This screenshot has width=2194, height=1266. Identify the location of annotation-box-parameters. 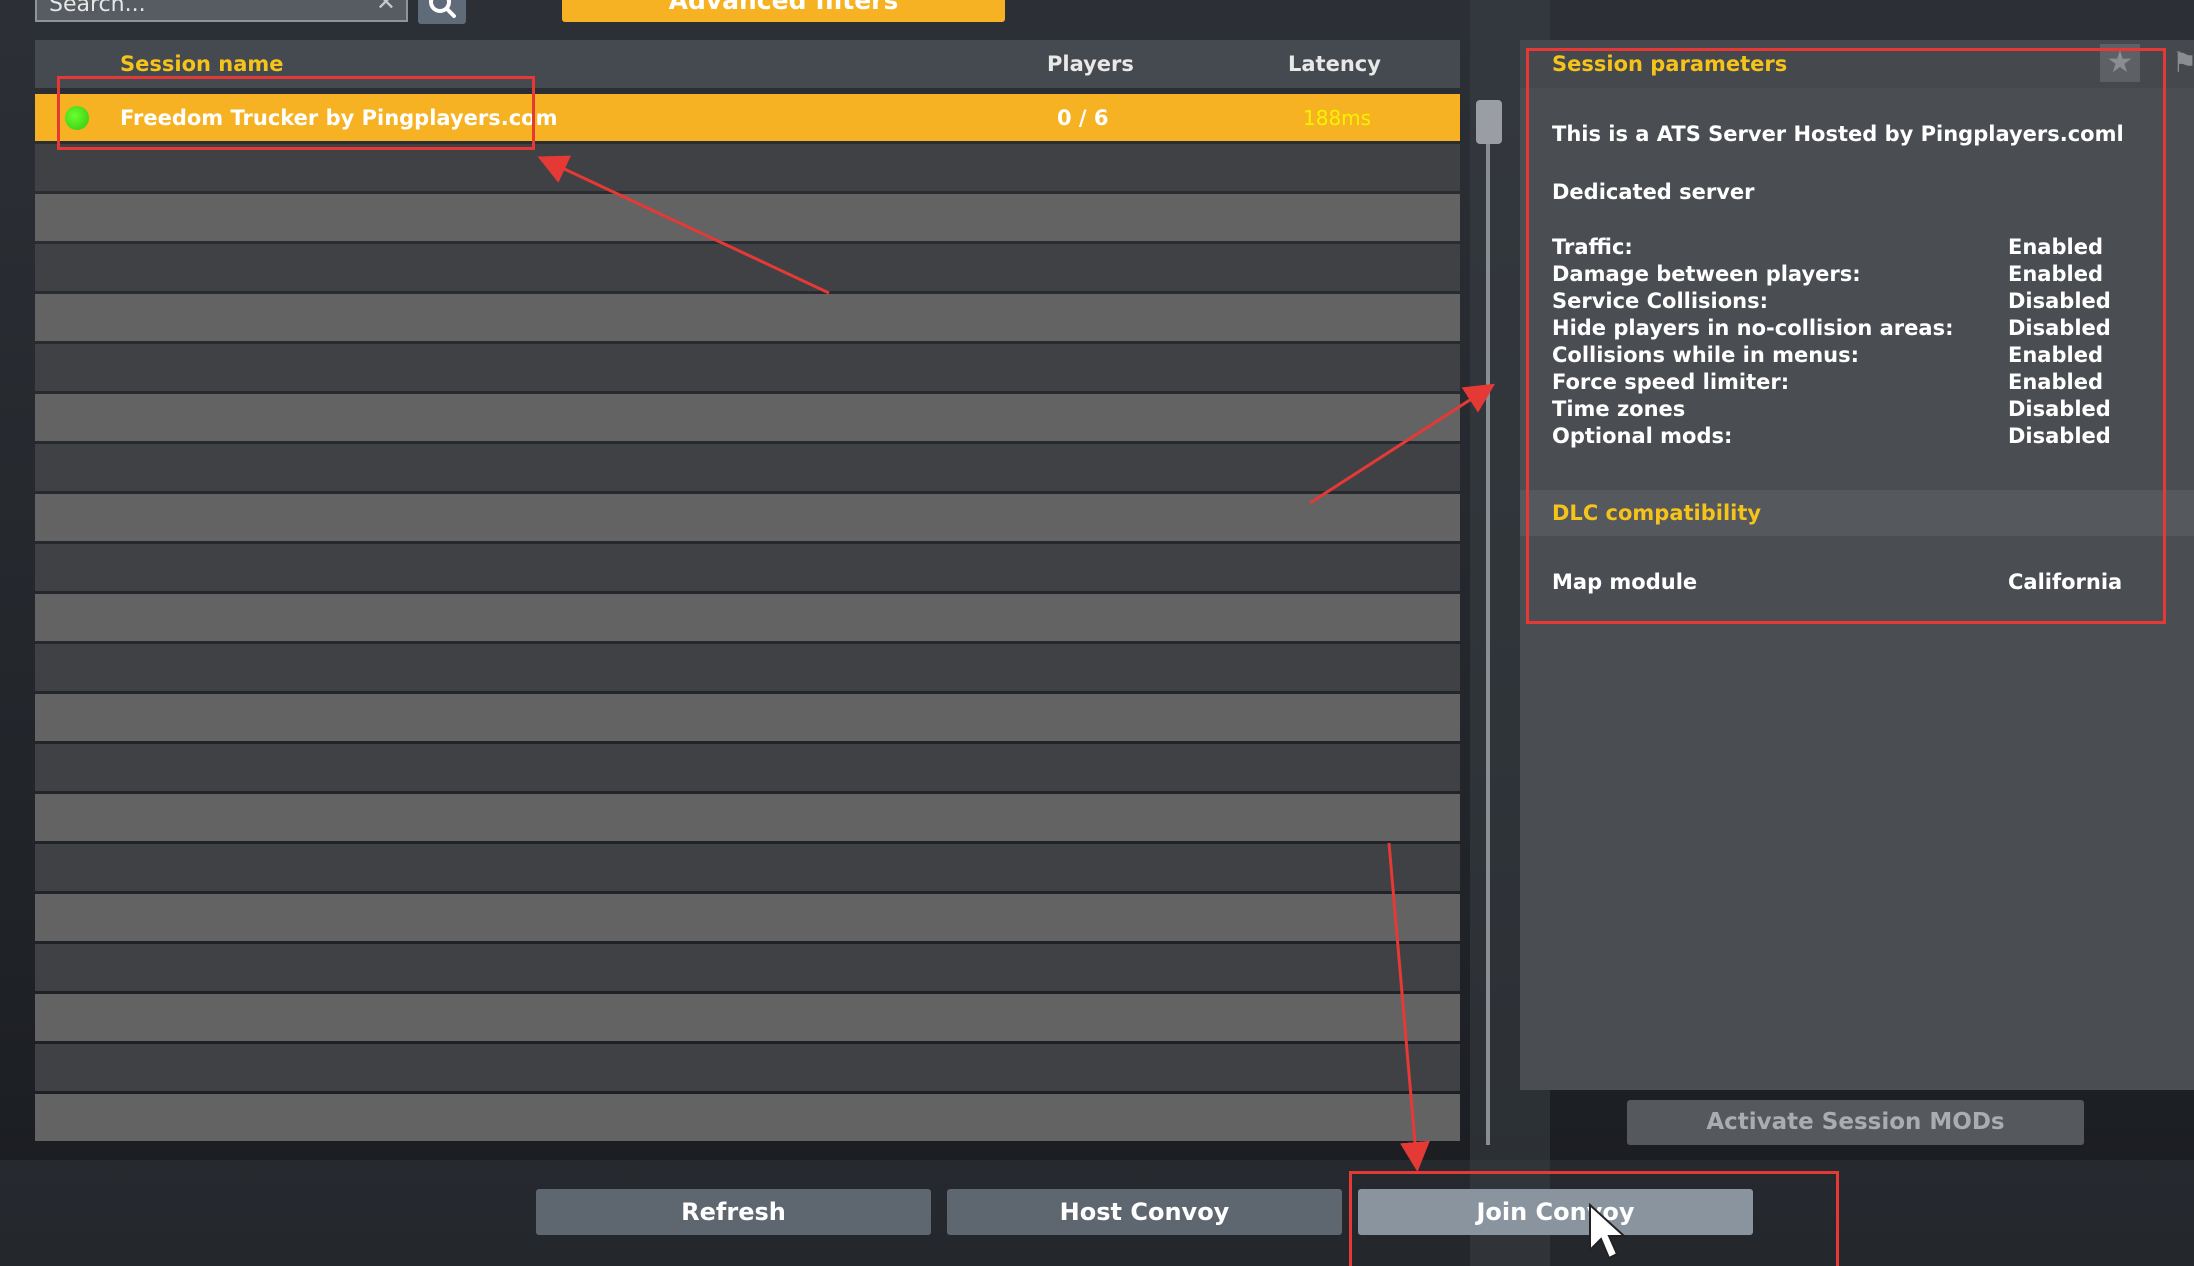
(1846, 336).